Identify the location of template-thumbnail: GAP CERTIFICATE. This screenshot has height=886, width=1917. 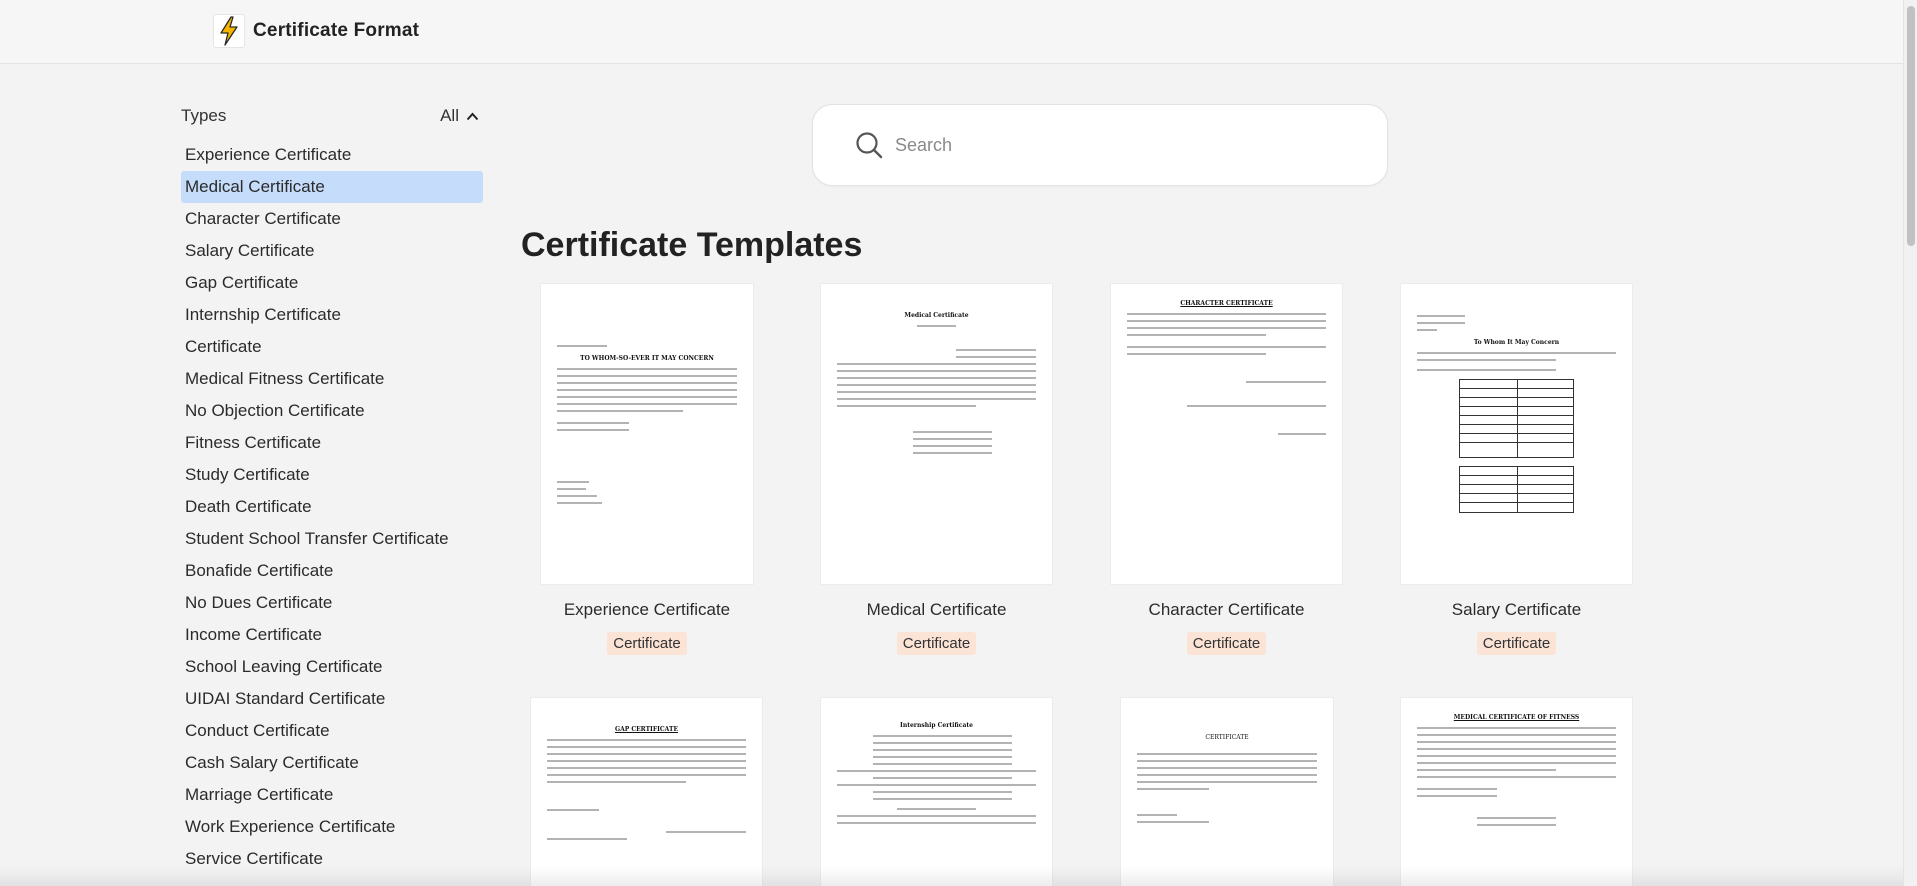
(646, 792).